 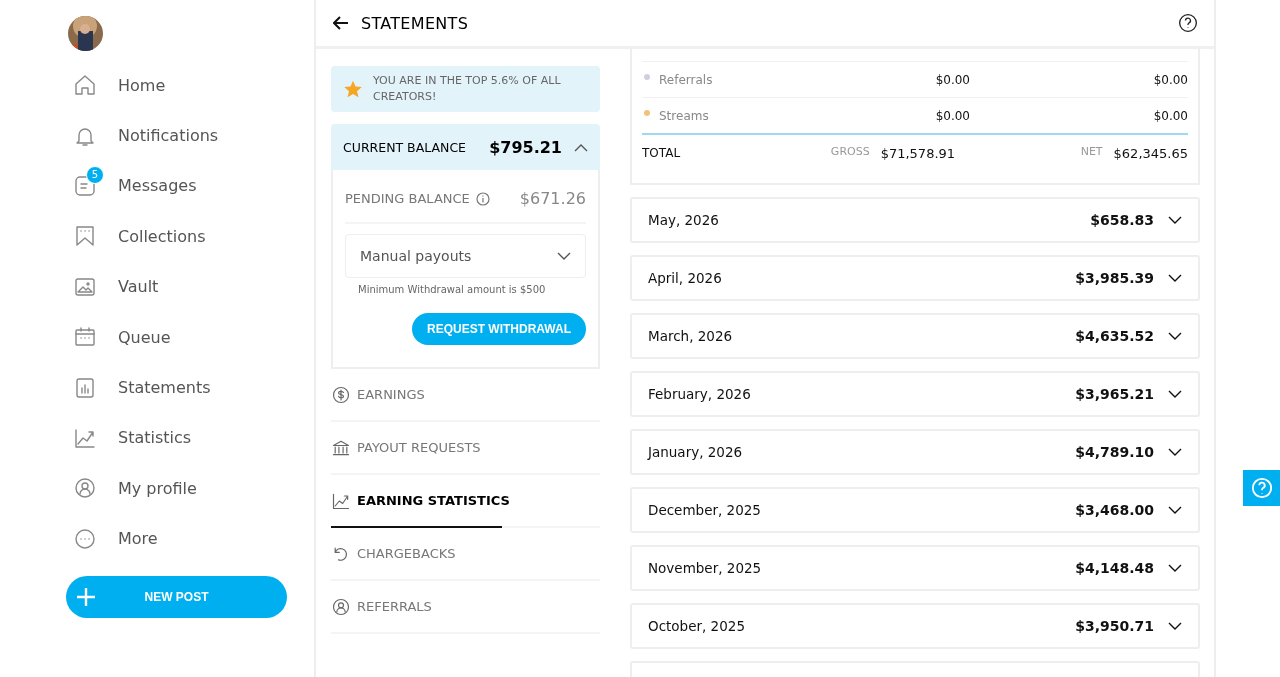 What do you see at coordinates (190, 438) in the screenshot?
I see `nav-item: Statistics` at bounding box center [190, 438].